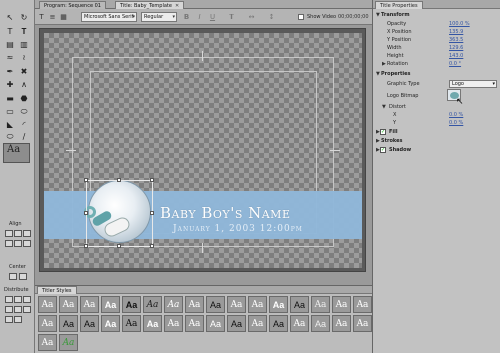 Image resolution: width=500 pixels, height=353 pixels. What do you see at coordinates (378, 74) in the screenshot?
I see `expand-triangle-icon: ▼` at bounding box center [378, 74].